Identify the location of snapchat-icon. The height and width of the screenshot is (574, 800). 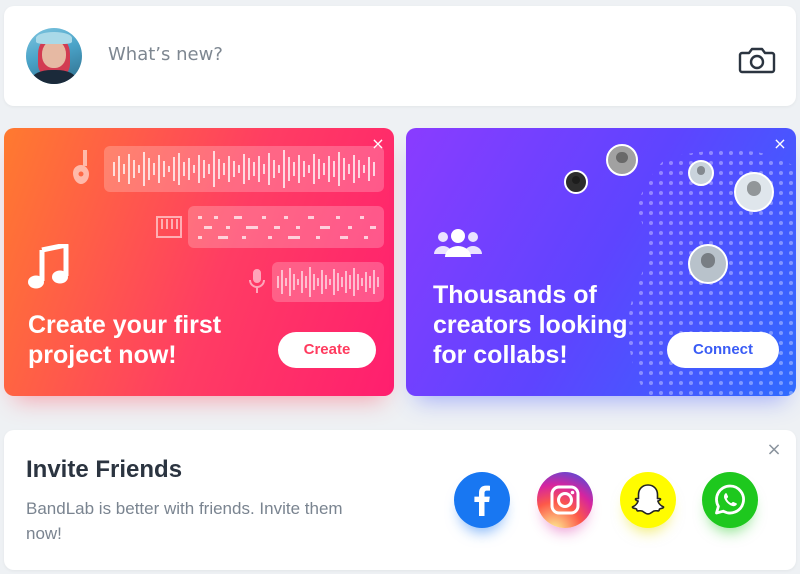
(648, 500).